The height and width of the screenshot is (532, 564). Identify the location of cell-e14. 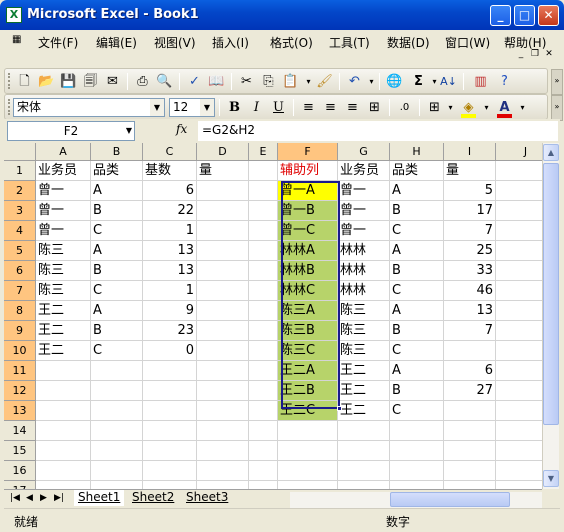
(263, 431).